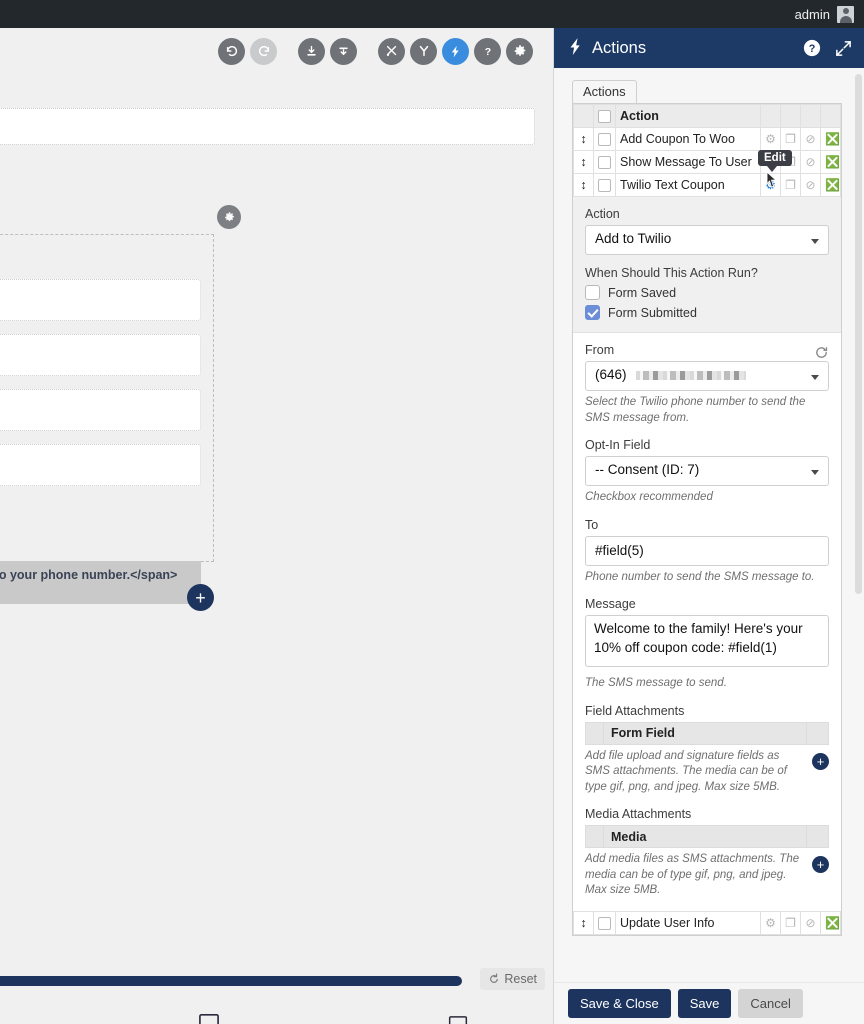 The height and width of the screenshot is (1024, 864). Describe the element at coordinates (707, 240) in the screenshot. I see `action-select: Add to Twilio` at that location.